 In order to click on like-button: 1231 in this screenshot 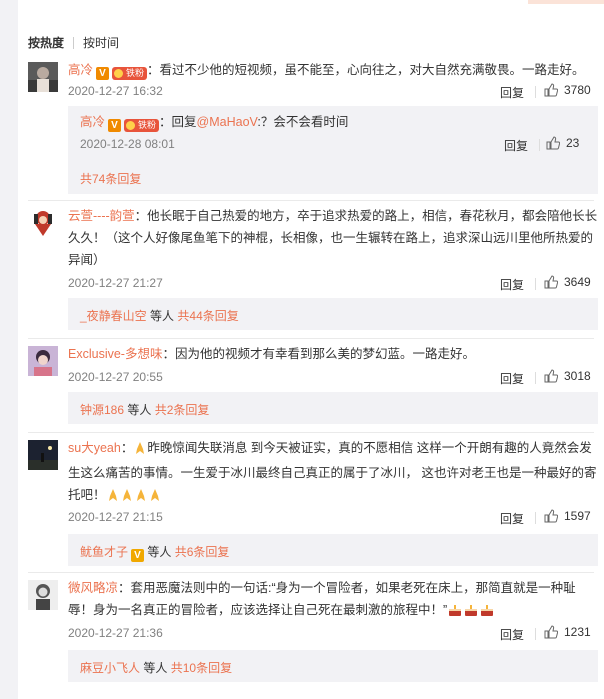, I will do `click(571, 632)`.